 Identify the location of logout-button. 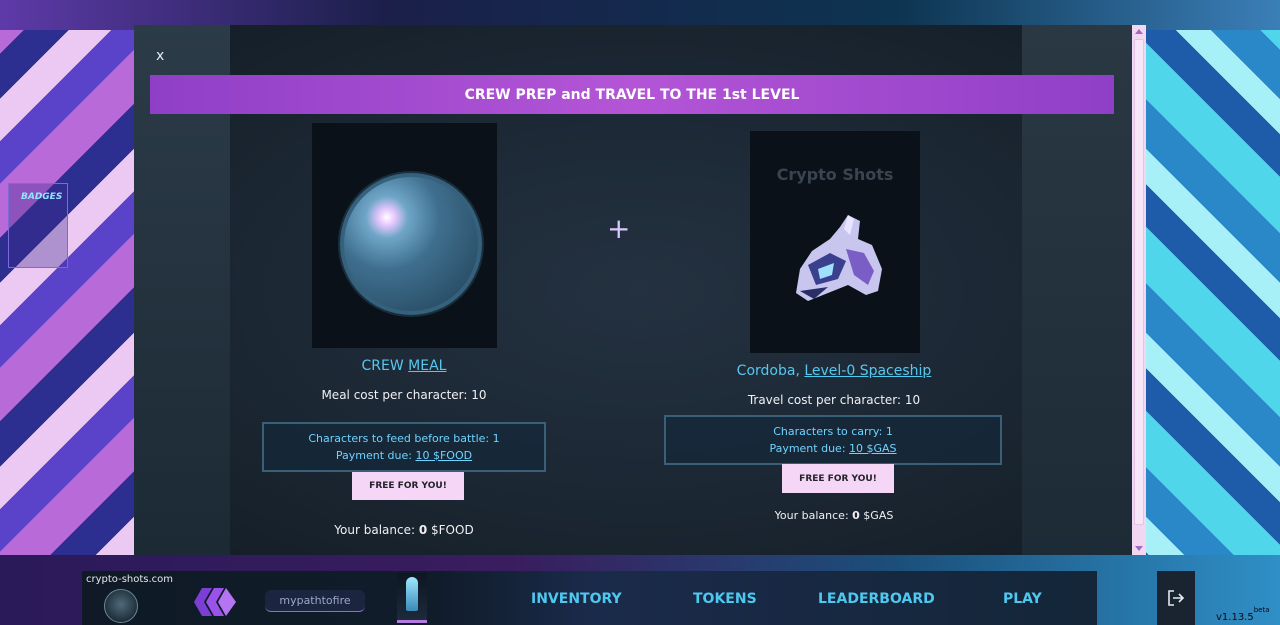
(1176, 598).